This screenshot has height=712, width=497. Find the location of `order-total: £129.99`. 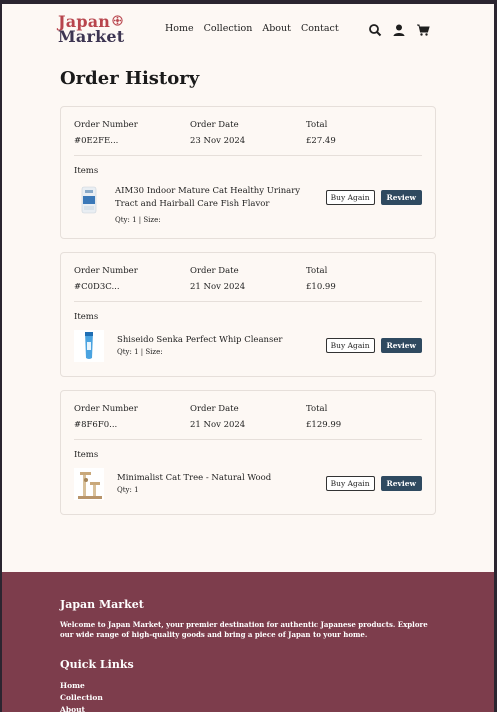

order-total: £129.99 is located at coordinates (324, 425).